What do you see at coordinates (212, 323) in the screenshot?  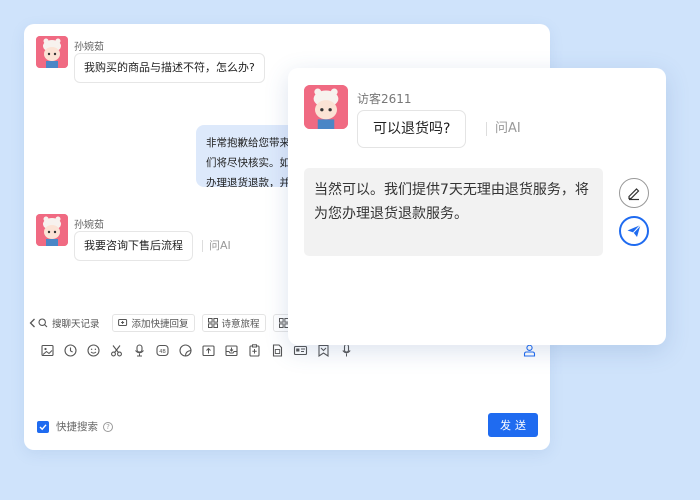 I see `grid-icon` at bounding box center [212, 323].